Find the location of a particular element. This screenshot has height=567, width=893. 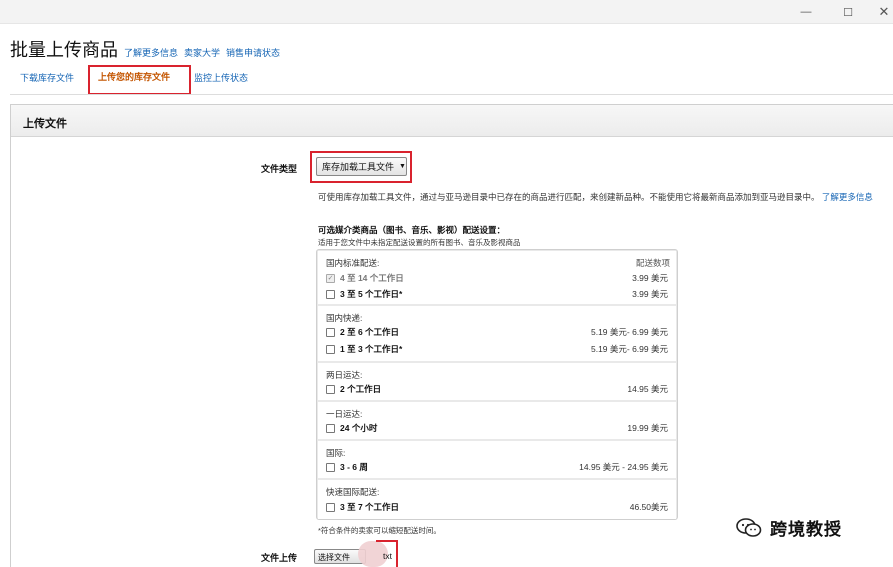

shipping-group-name: 两日运达: is located at coordinates (344, 375).